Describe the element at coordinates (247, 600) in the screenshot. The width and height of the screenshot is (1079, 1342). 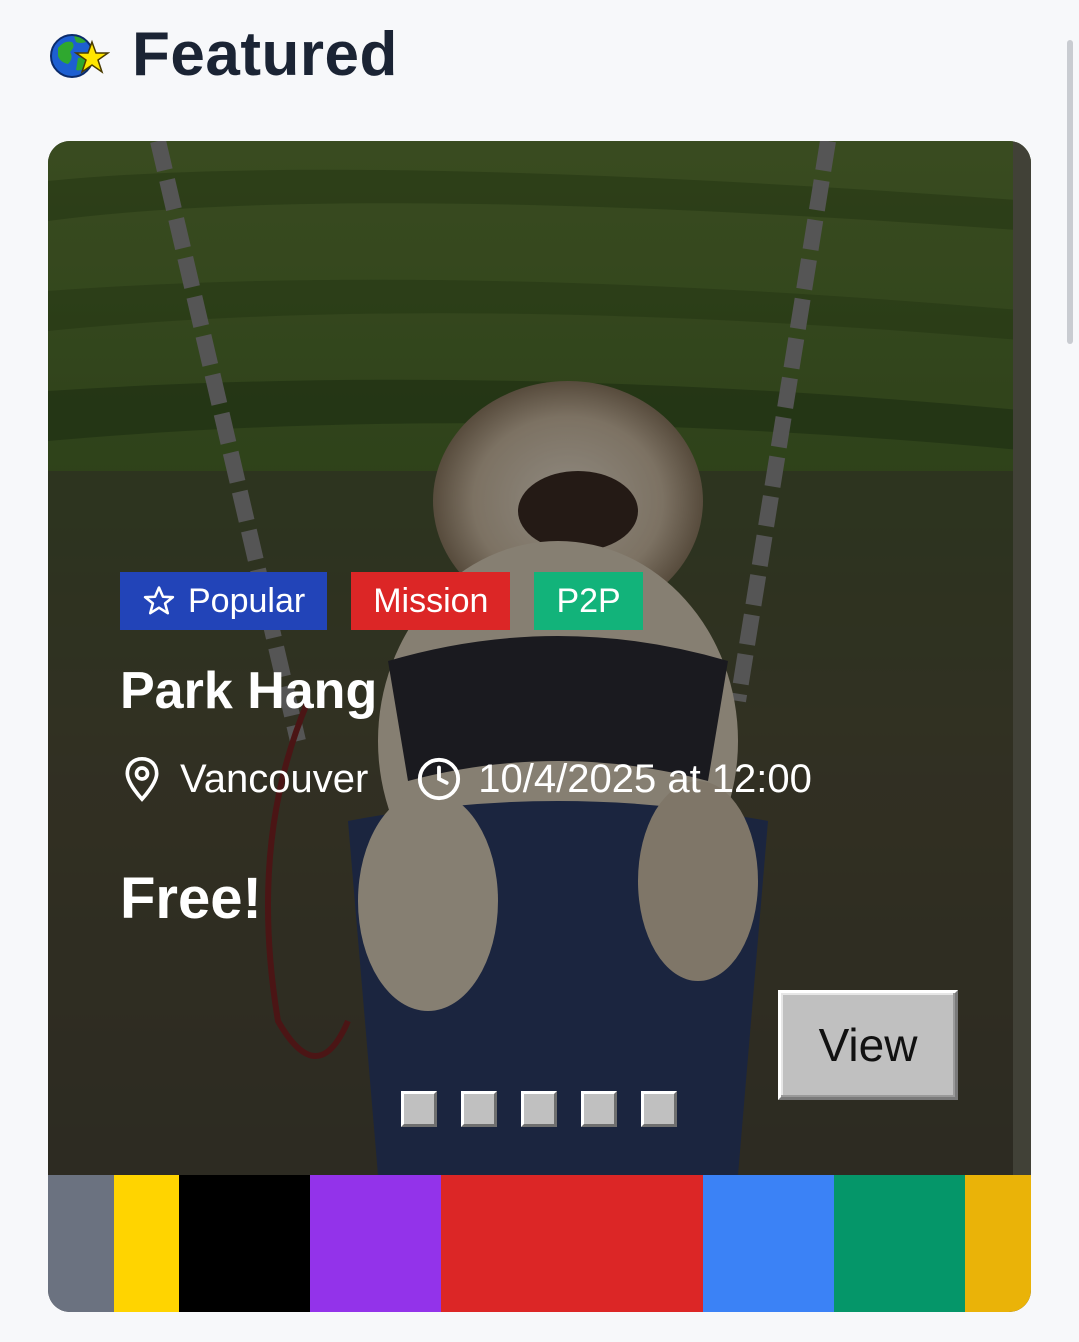
I see `tag-popular-label: Popular` at that location.